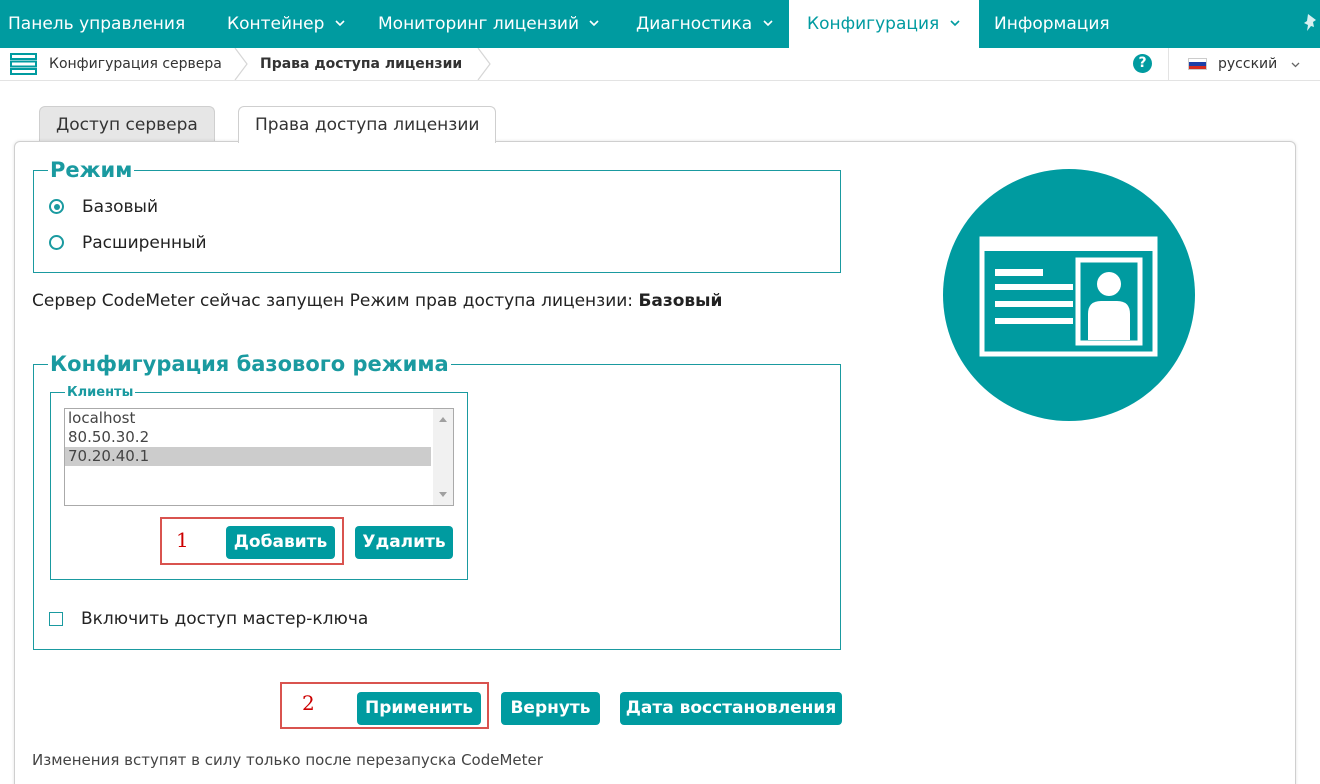  What do you see at coordinates (1310, 23) in the screenshot?
I see `pin-icon` at bounding box center [1310, 23].